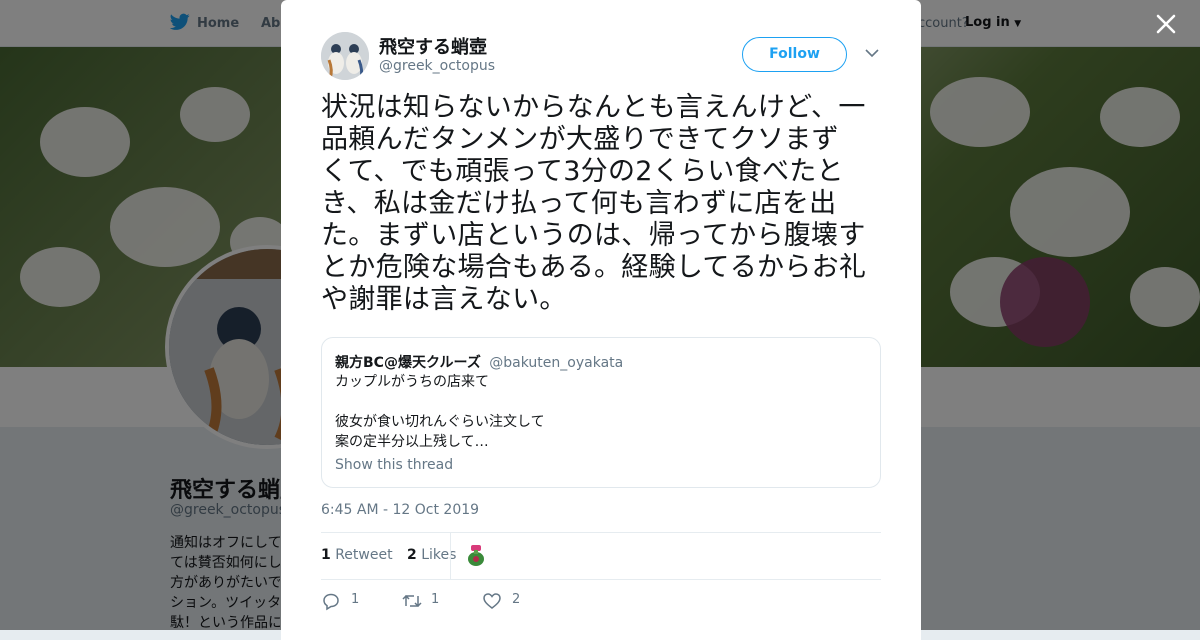  What do you see at coordinates (794, 54) in the screenshot?
I see `follow-button: Follow` at bounding box center [794, 54].